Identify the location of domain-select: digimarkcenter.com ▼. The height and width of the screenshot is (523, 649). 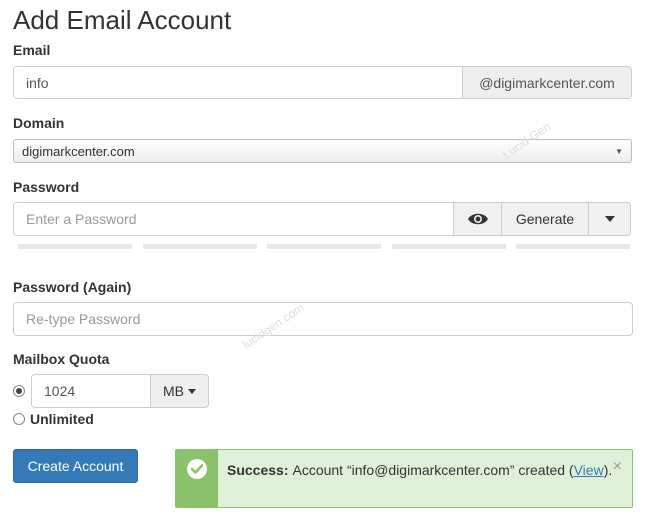
(322, 151).